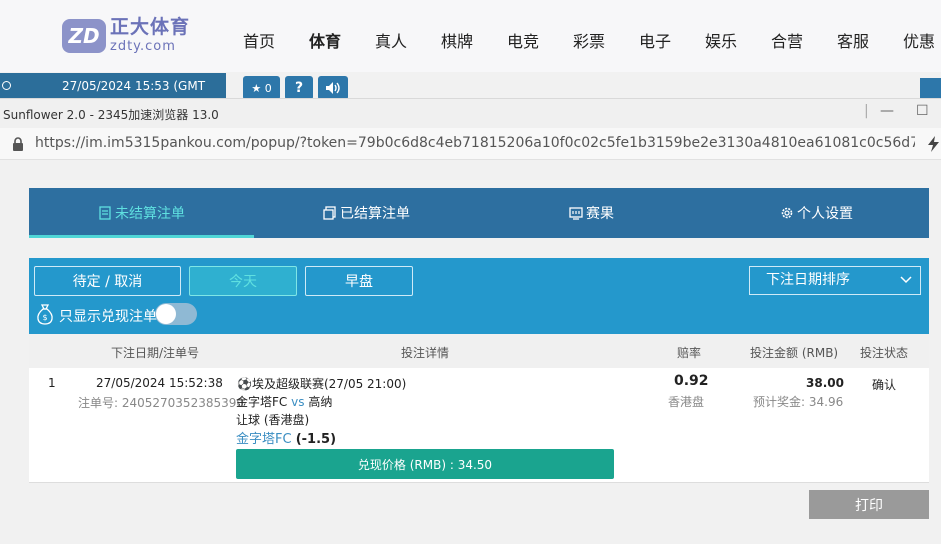 The image size is (941, 544). Describe the element at coordinates (161, 403) in the screenshot. I see `bet-number: 注单号: 2405270352385390` at that location.